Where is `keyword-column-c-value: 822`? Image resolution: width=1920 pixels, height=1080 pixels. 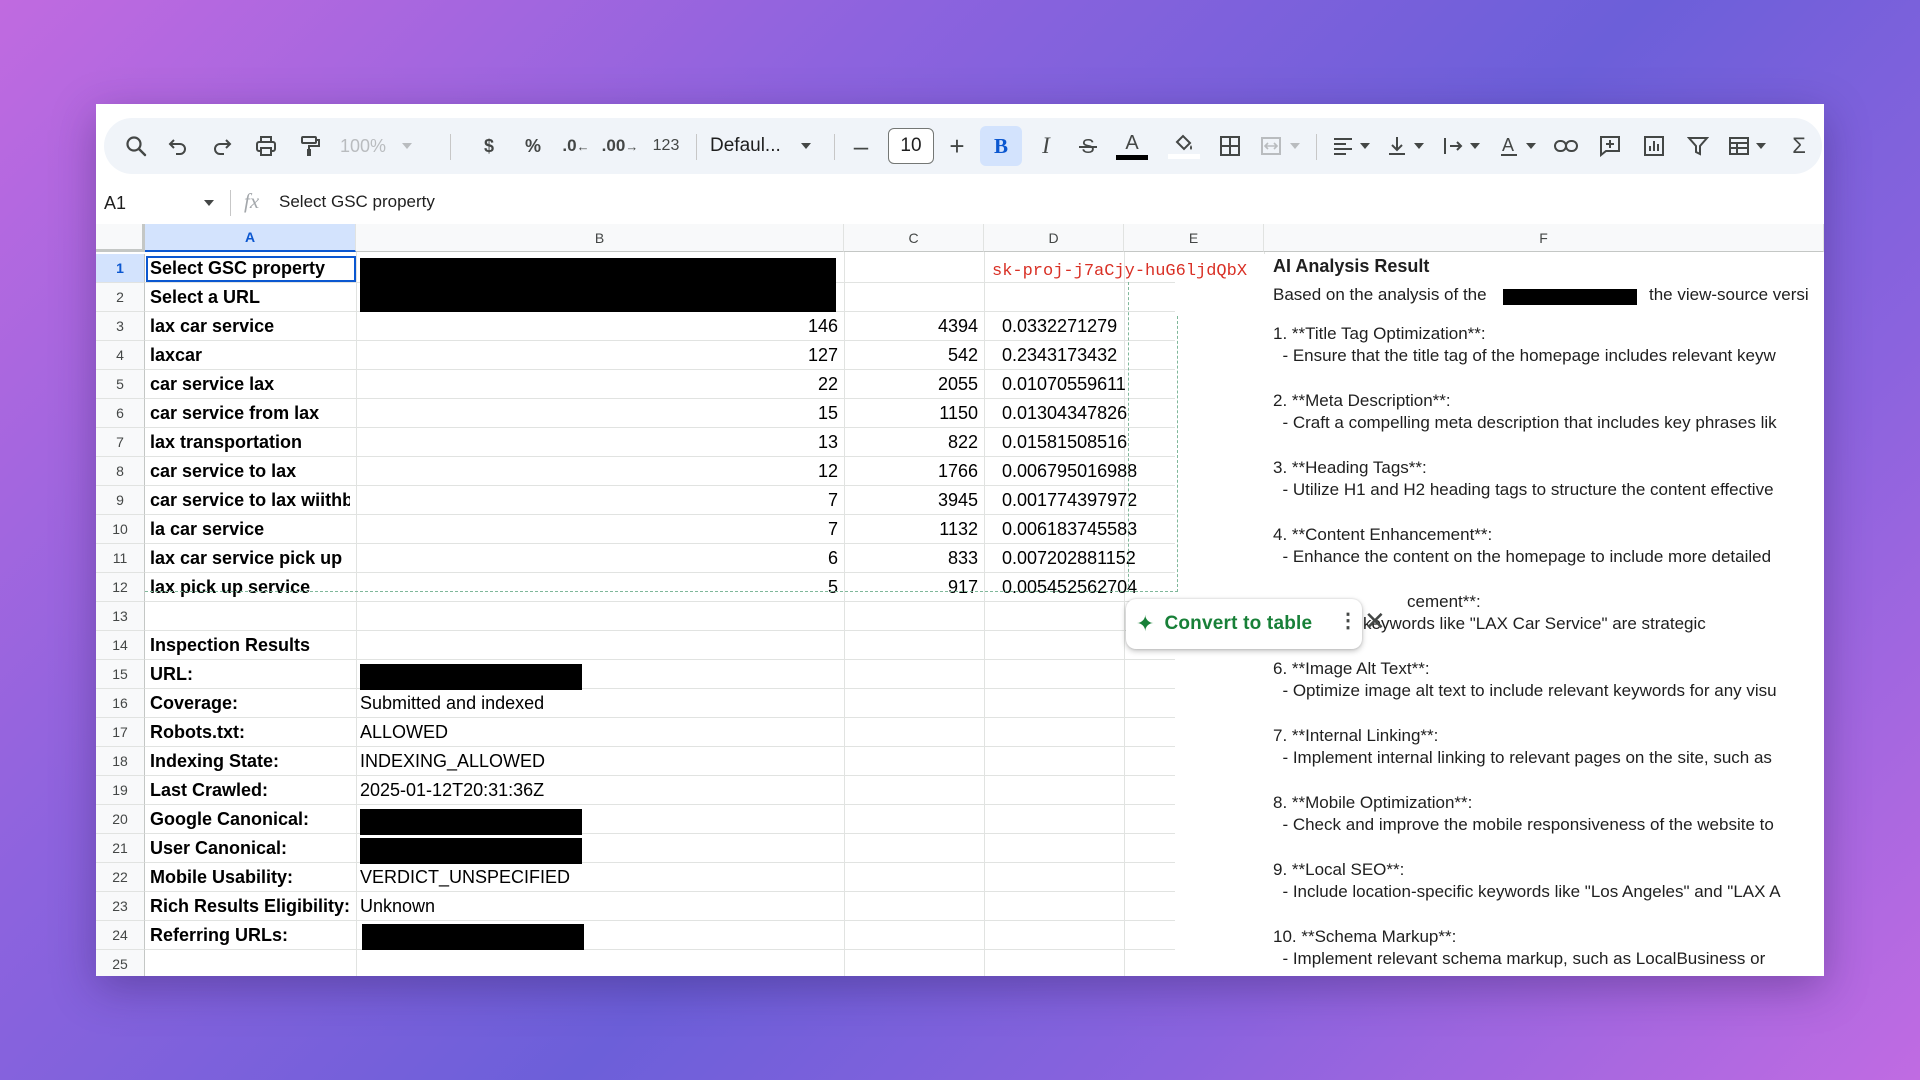 keyword-column-c-value: 822 is located at coordinates (913, 442).